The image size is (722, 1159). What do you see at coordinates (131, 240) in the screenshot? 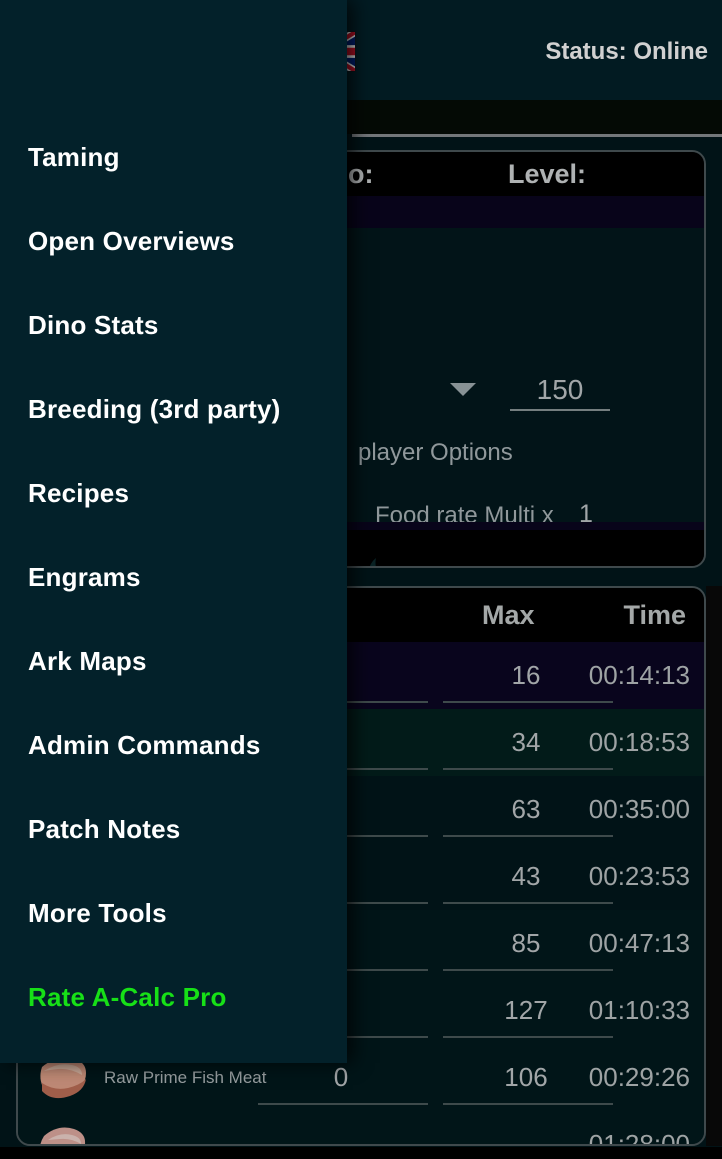
I see `sidebar-item-label: Open Overviews` at bounding box center [131, 240].